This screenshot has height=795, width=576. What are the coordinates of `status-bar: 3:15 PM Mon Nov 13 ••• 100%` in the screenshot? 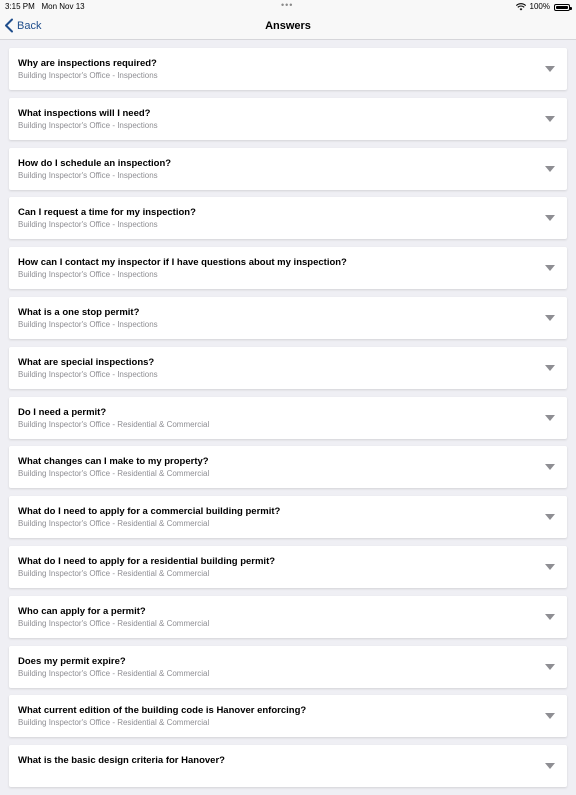 It's located at (288, 6).